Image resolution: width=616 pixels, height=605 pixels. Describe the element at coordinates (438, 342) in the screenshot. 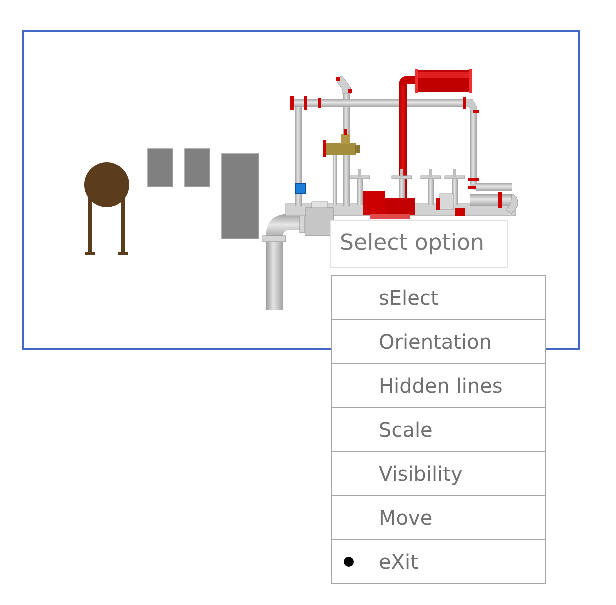

I see `menu-item: Orientation` at that location.